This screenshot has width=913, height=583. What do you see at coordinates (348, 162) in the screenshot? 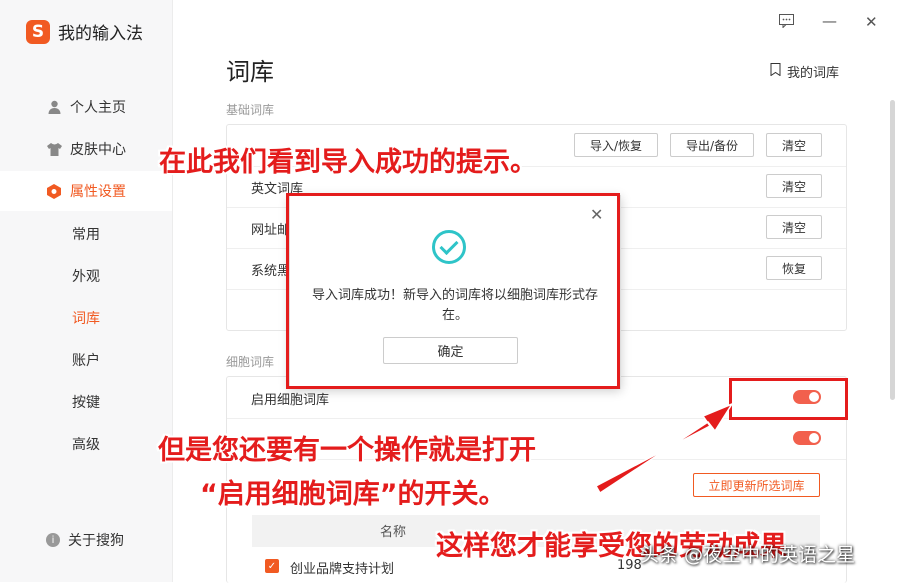
I see `annotation-top: 在此我们看到导入成功的提示。` at bounding box center [348, 162].